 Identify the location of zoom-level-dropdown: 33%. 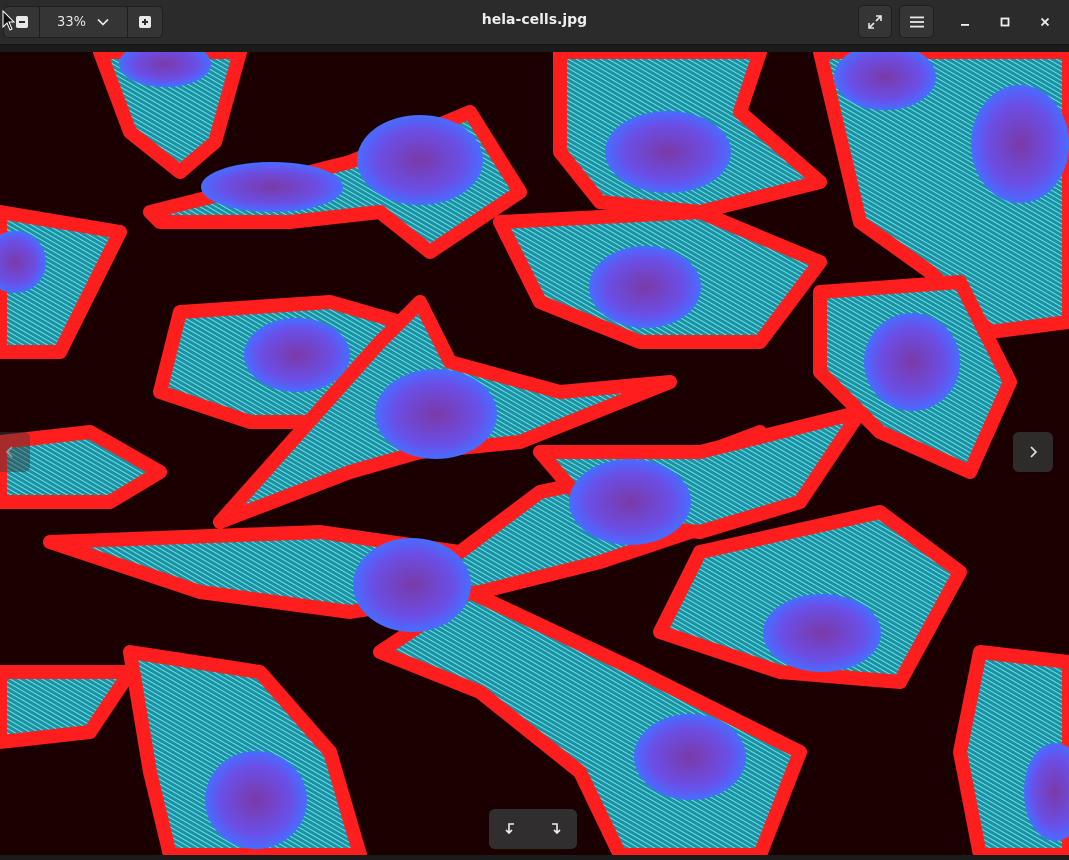
(84, 22).